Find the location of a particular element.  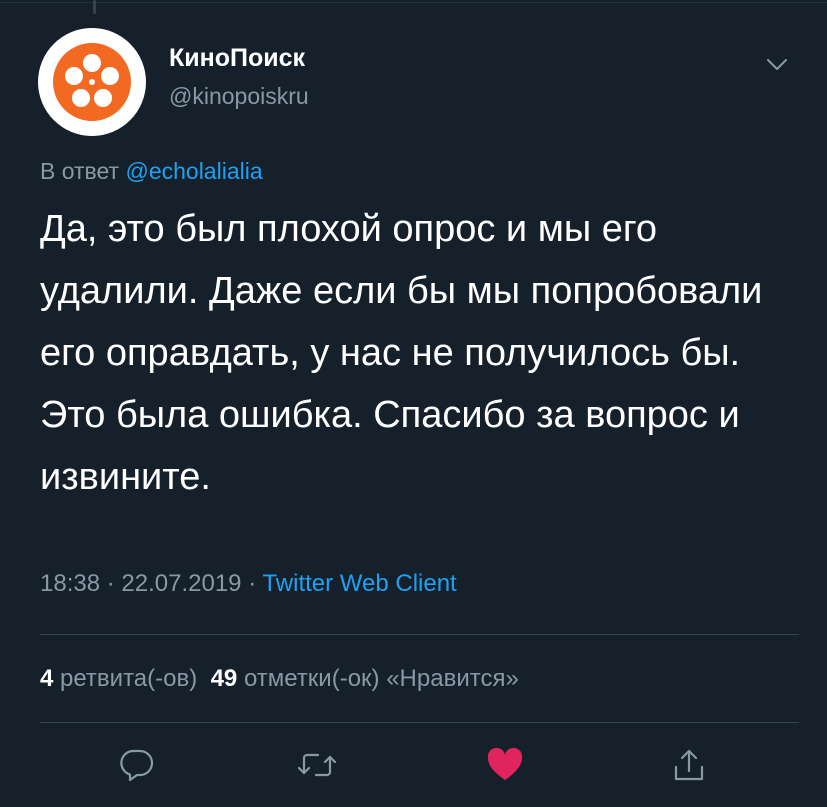

likes-label: отметки(-ок) «Нравится» is located at coordinates (381, 678).